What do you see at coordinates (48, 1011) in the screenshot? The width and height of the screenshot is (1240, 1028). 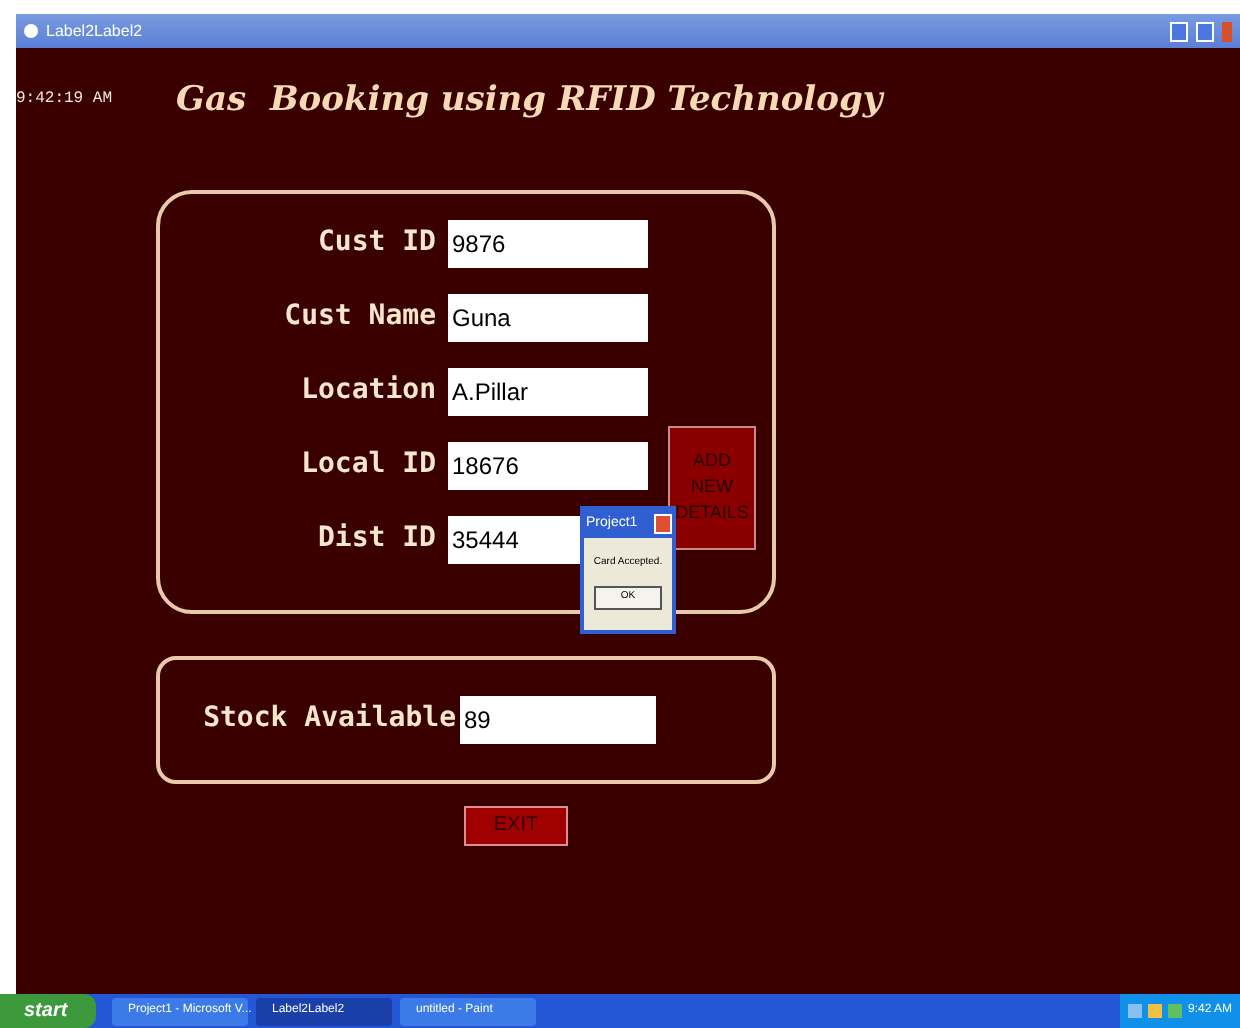 I see `start-button: start` at bounding box center [48, 1011].